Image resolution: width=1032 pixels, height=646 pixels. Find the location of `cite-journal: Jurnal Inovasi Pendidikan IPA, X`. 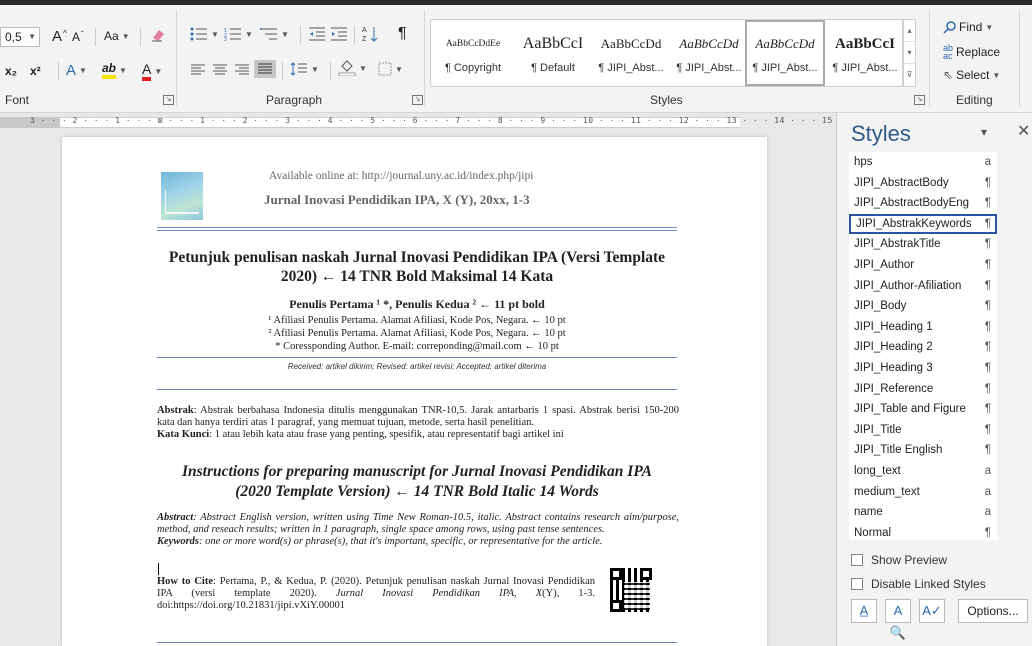

cite-journal: Jurnal Inovasi Pendidikan IPA, X is located at coordinates (439, 593).